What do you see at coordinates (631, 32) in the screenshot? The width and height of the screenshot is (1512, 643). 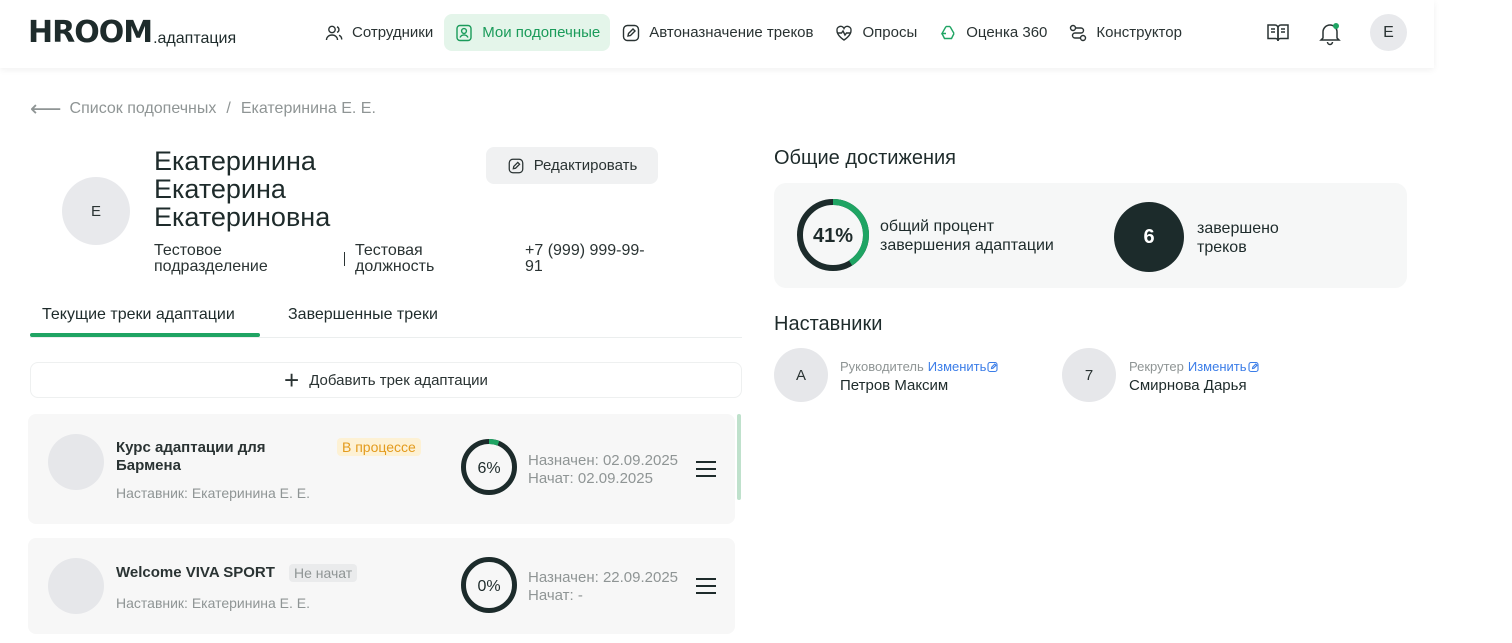 I see `edit-pen-icon` at bounding box center [631, 32].